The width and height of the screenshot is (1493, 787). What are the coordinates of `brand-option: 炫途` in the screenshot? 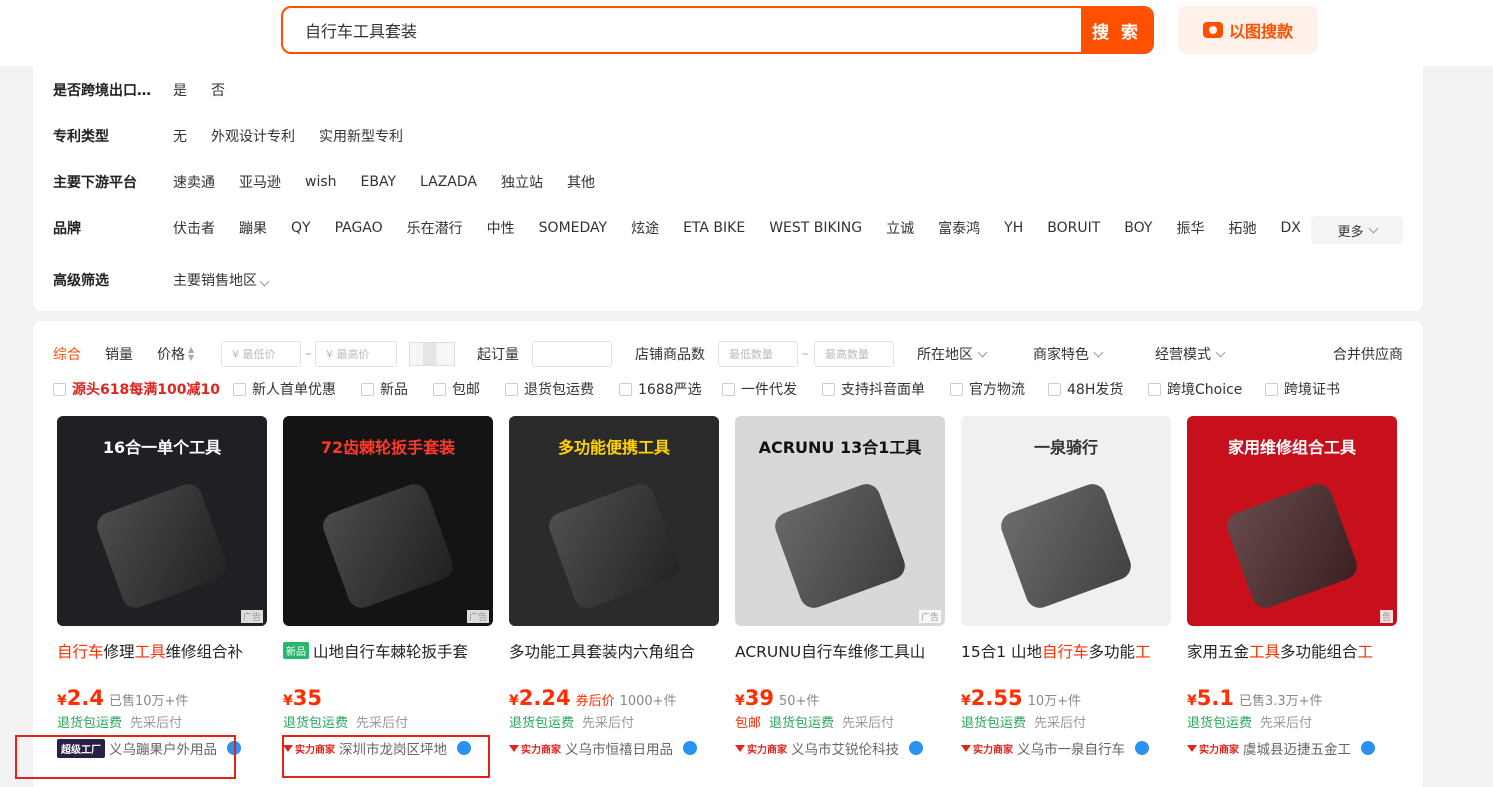 It's located at (645, 228).